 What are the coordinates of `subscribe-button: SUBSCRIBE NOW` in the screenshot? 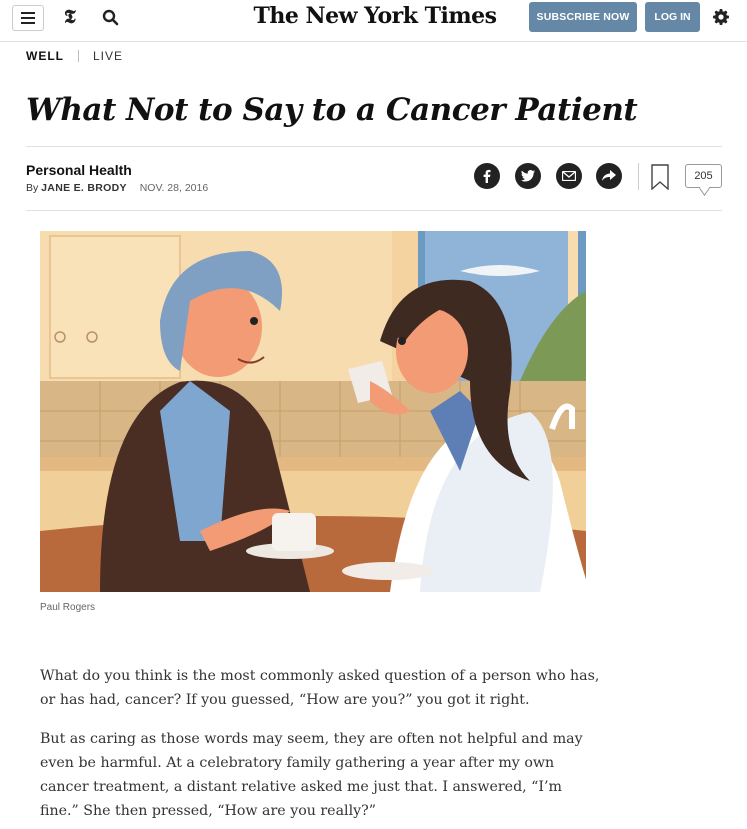 It's located at (583, 17).